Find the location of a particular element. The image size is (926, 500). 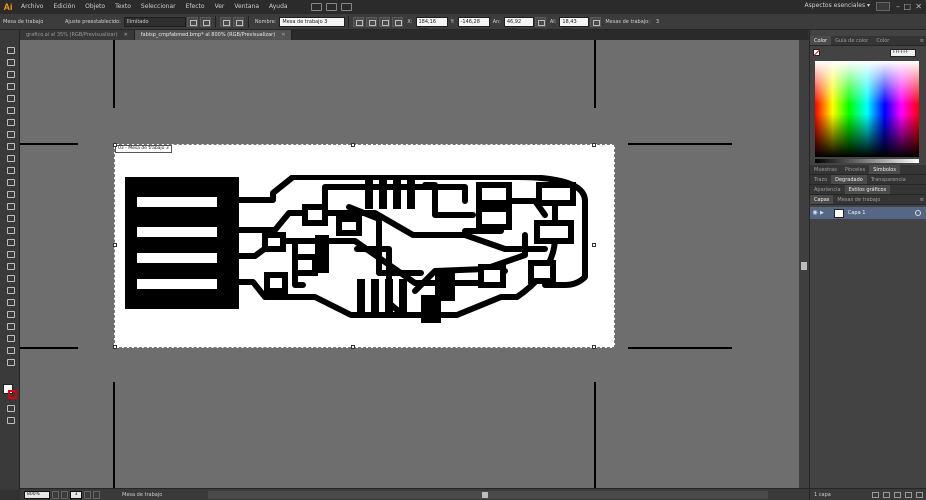

eyedropper-icon is located at coordinates (10, 290).